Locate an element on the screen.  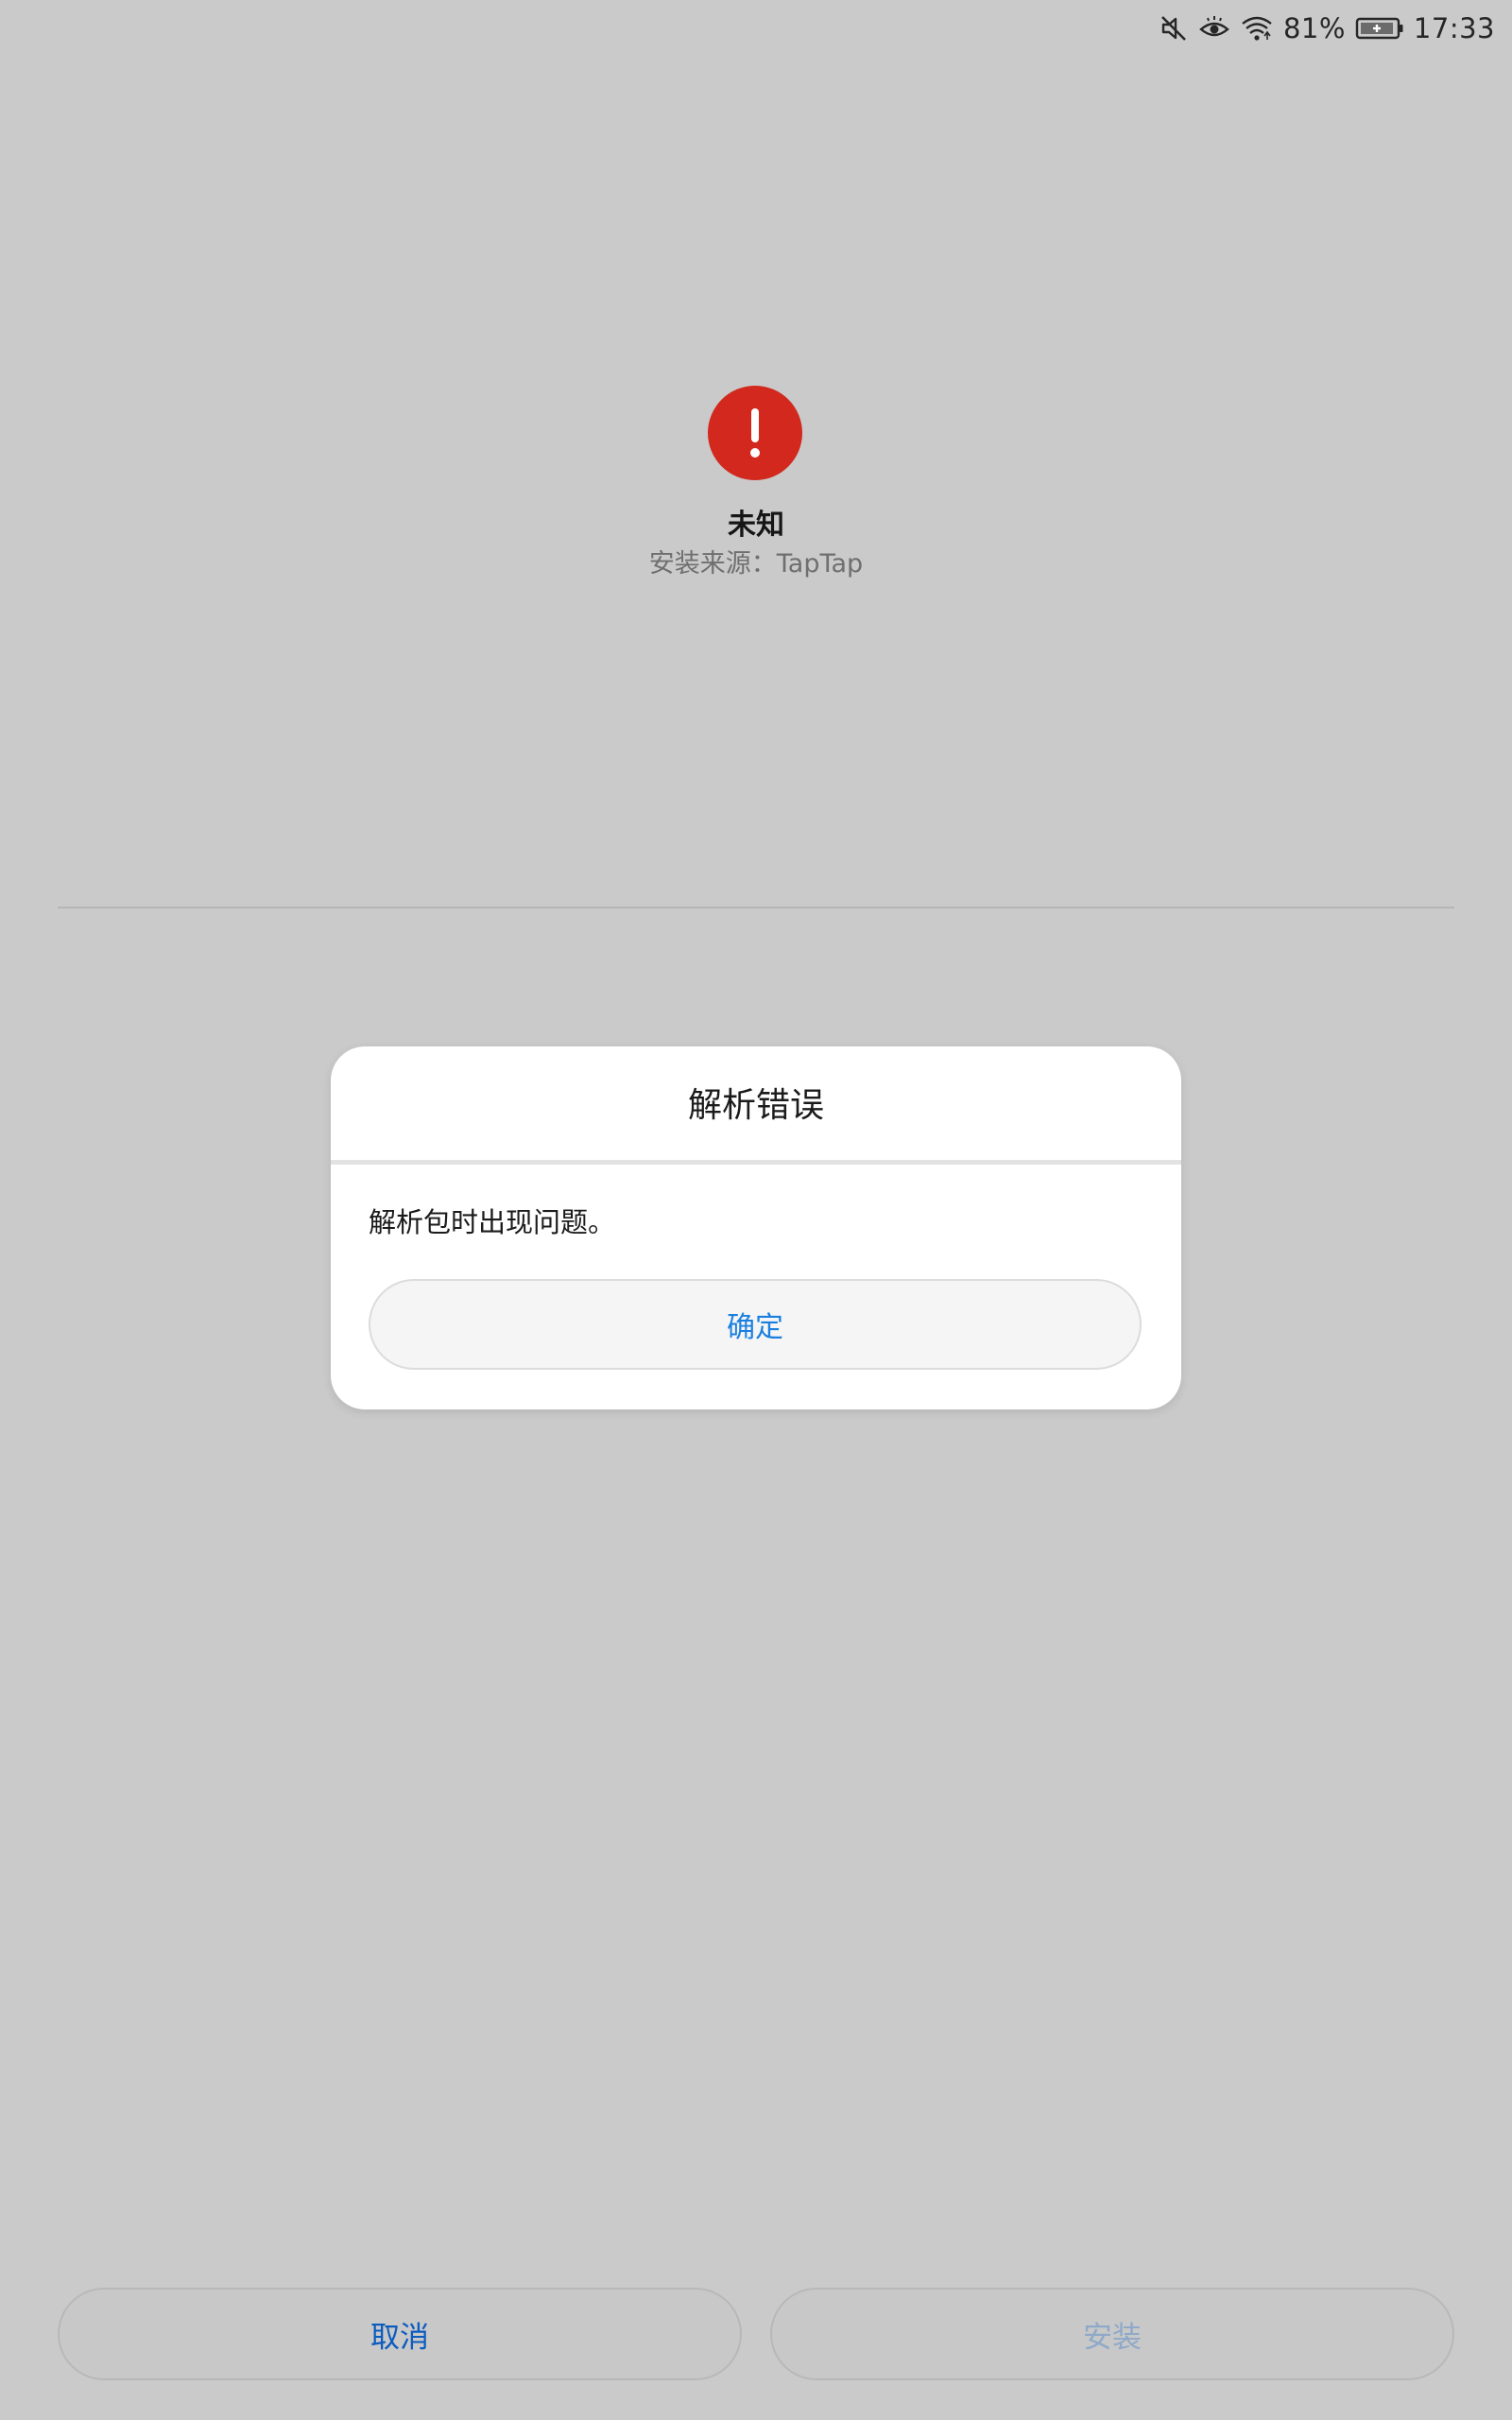
dialog-divider is located at coordinates (756, 1162).